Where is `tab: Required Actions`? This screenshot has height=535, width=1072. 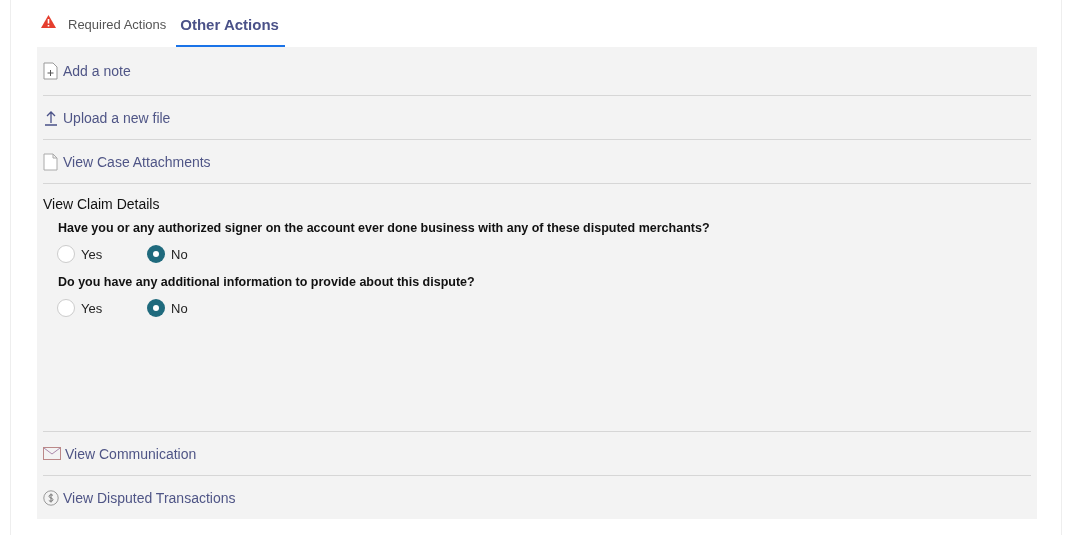
tab: Required Actions is located at coordinates (105, 28).